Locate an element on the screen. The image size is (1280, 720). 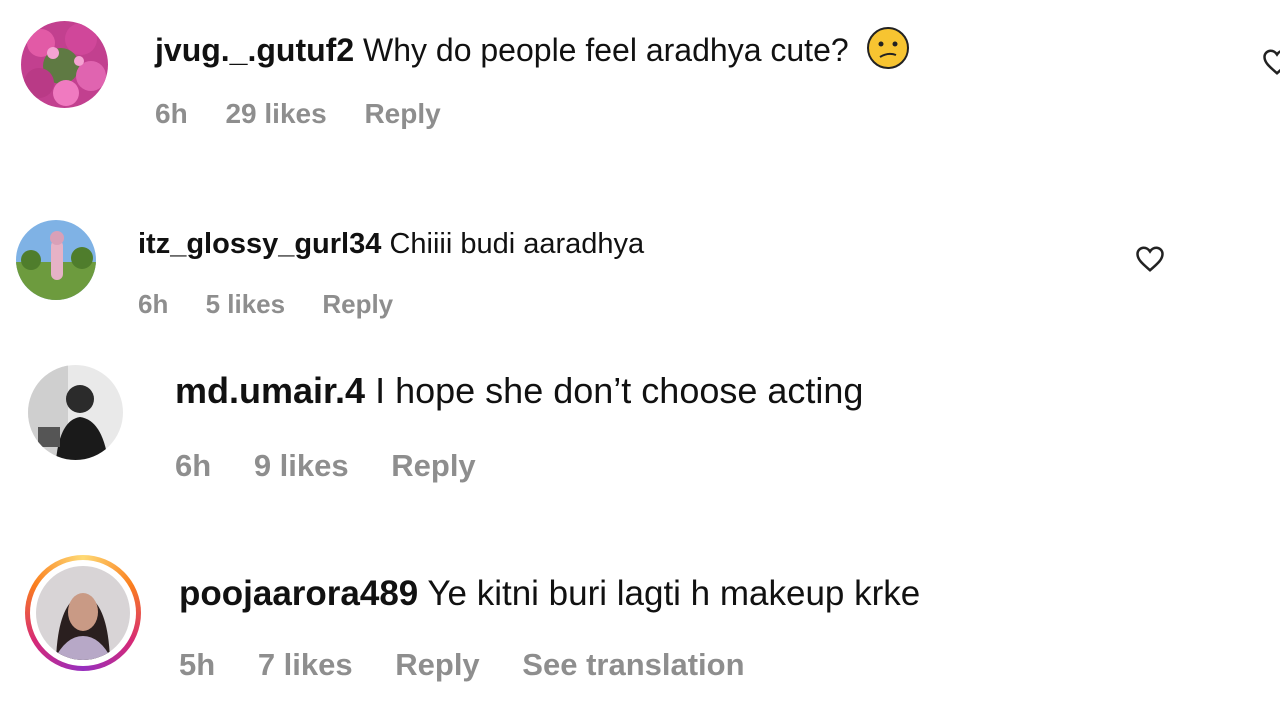
woman-avatar-image is located at coordinates (83, 613).